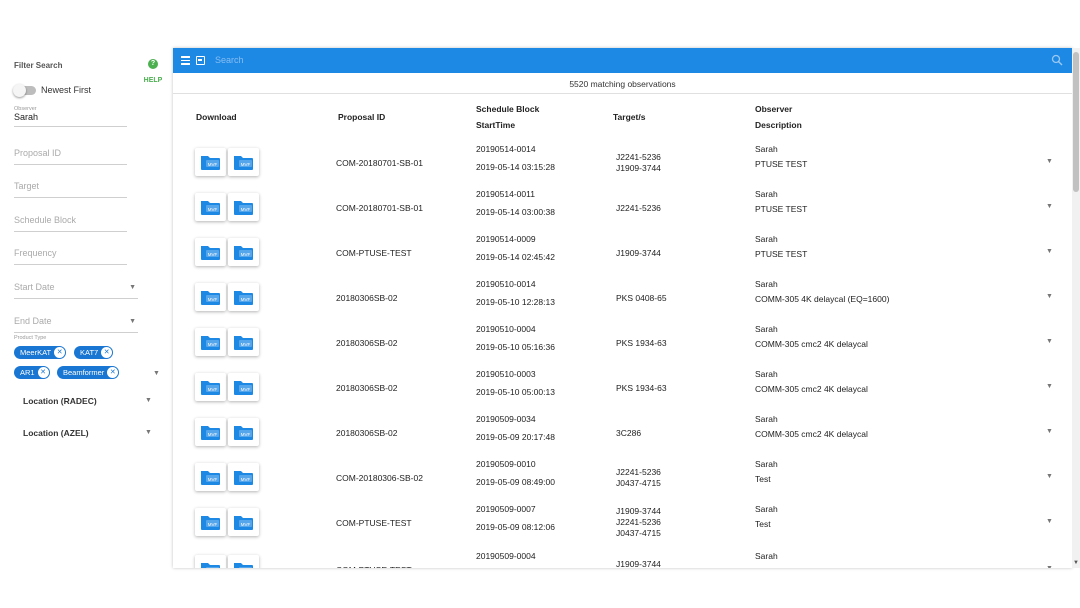 This screenshot has height=608, width=1080. I want to click on menu-icon, so click(185, 60).